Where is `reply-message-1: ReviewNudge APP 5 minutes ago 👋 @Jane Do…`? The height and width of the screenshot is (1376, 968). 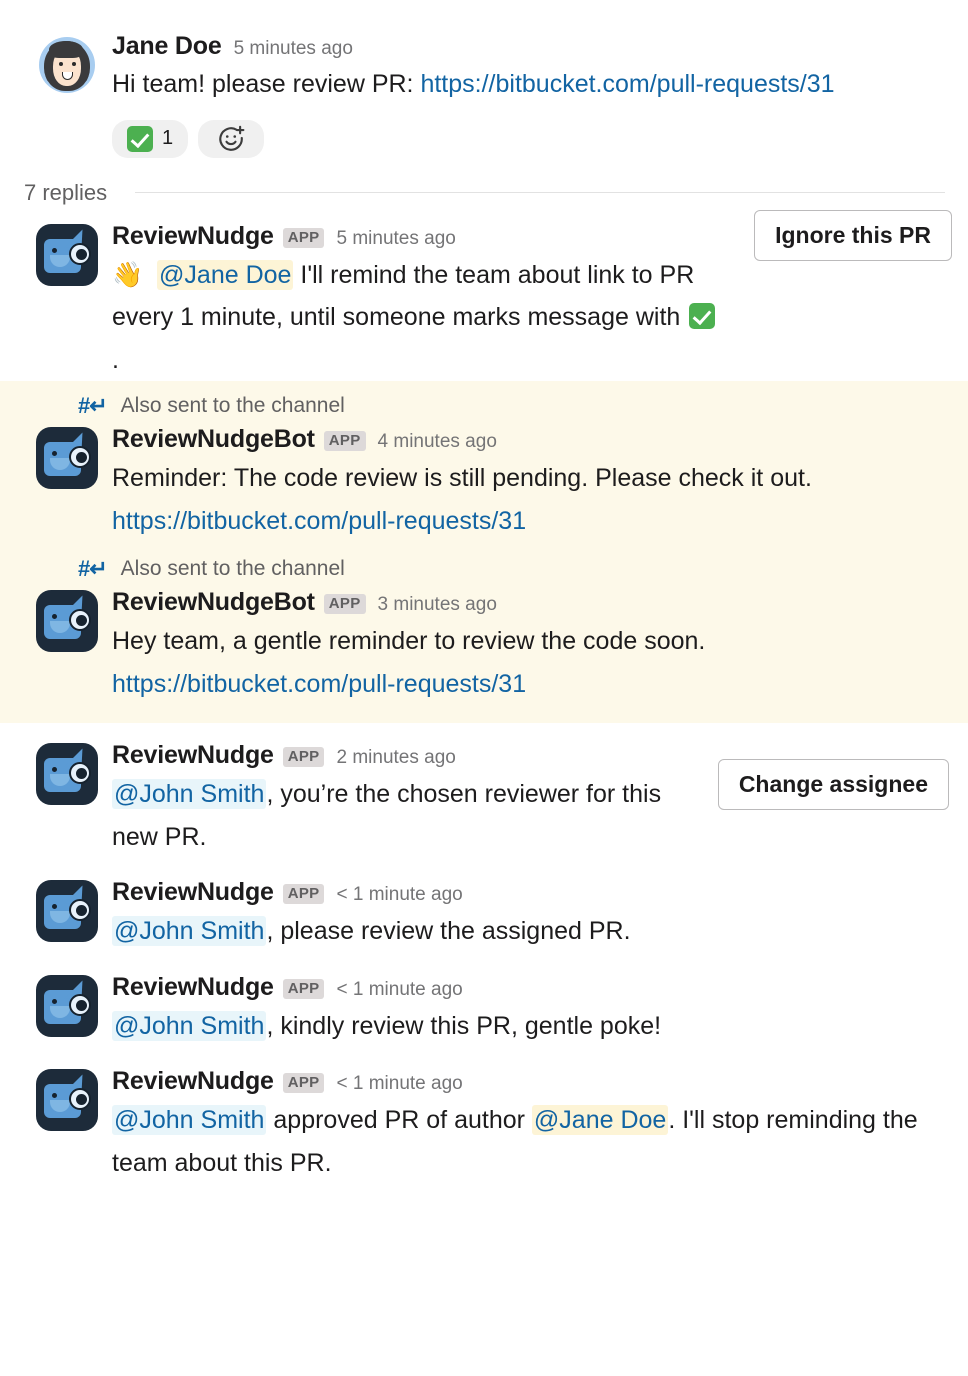 reply-message-1: ReviewNudge APP 5 minutes ago 👋 @Jane Do… is located at coordinates (484, 294).